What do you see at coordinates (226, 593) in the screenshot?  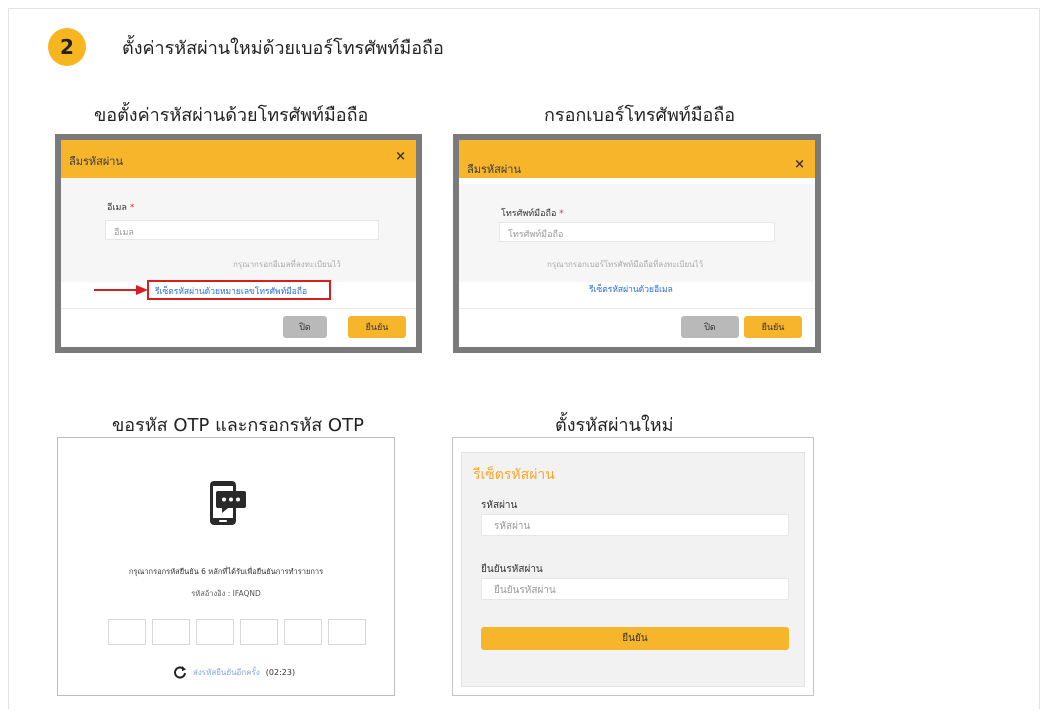 I see `otp-reference: รหัสอ้างอิง : IFAQND` at bounding box center [226, 593].